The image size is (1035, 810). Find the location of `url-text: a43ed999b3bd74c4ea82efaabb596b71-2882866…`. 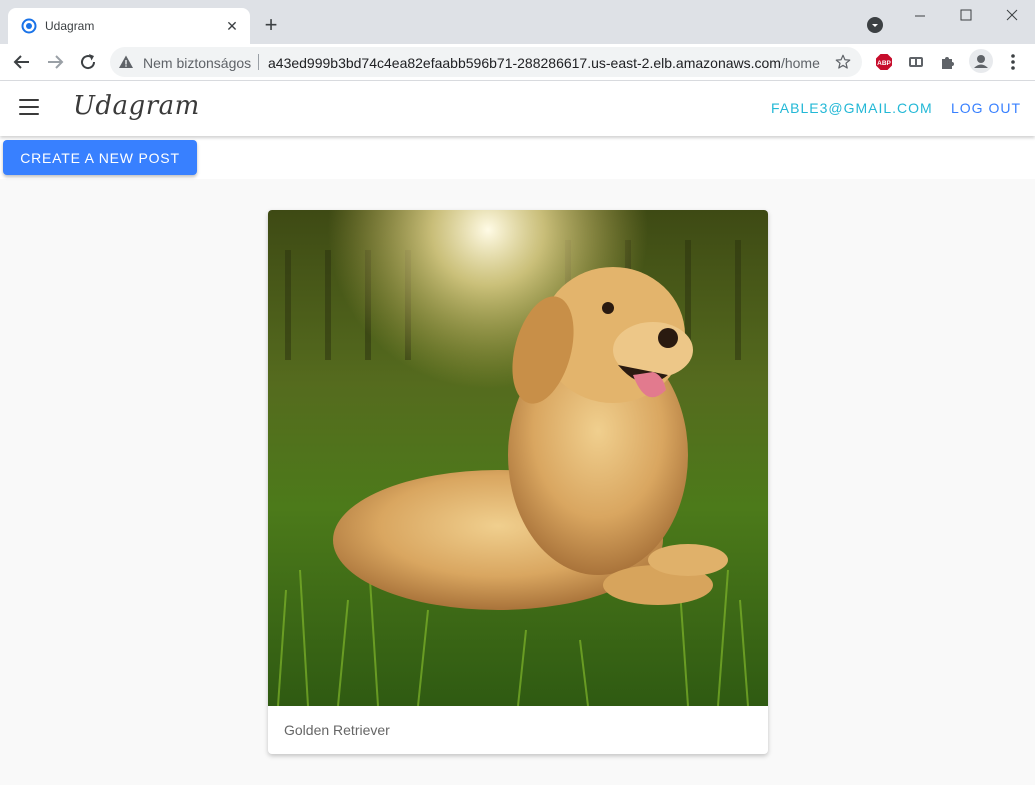

url-text: a43ed999b3bd74c4ea82efaabb596b71-2882866… is located at coordinates (544, 63).